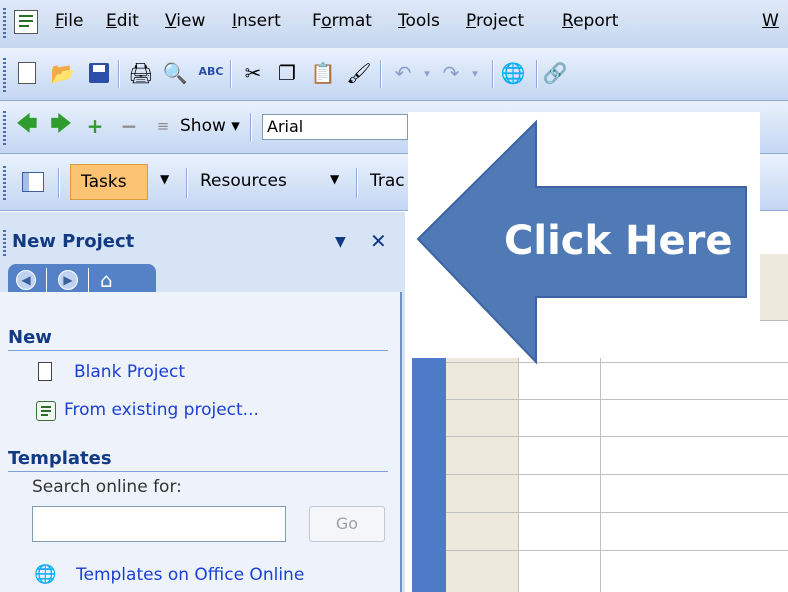  What do you see at coordinates (141, 73) in the screenshot?
I see `print-icon: 🖨` at bounding box center [141, 73].